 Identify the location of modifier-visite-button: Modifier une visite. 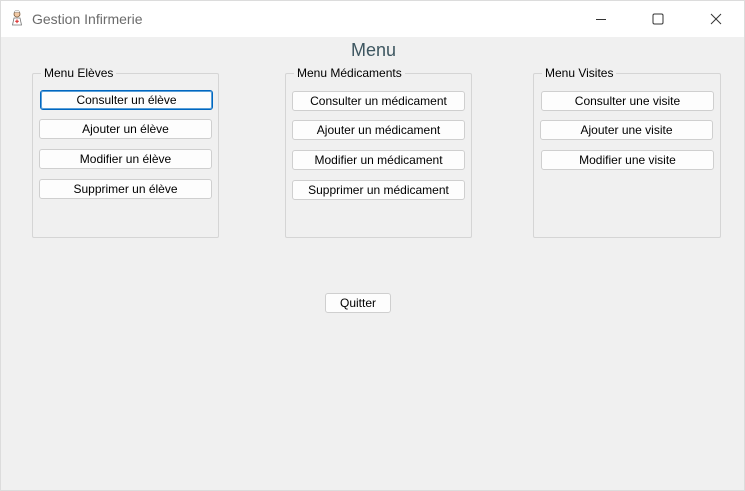
(627, 160).